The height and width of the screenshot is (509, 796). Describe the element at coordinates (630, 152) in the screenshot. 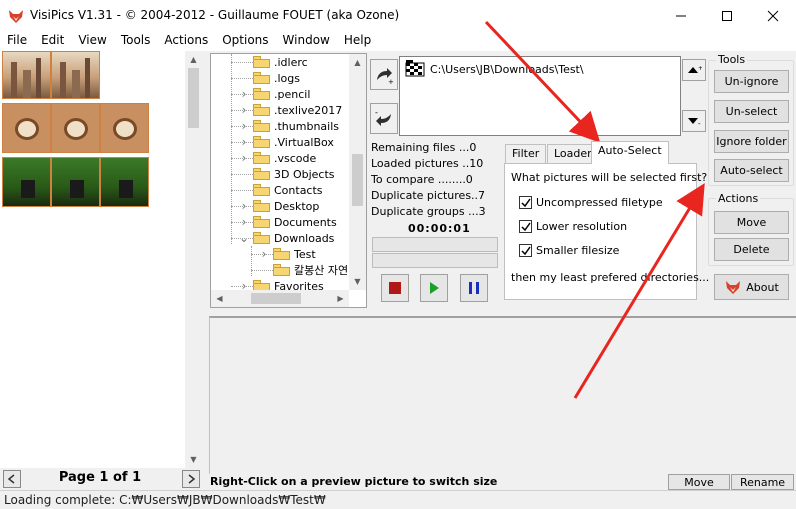

I see `tab-auto-select: Auto-Select` at that location.